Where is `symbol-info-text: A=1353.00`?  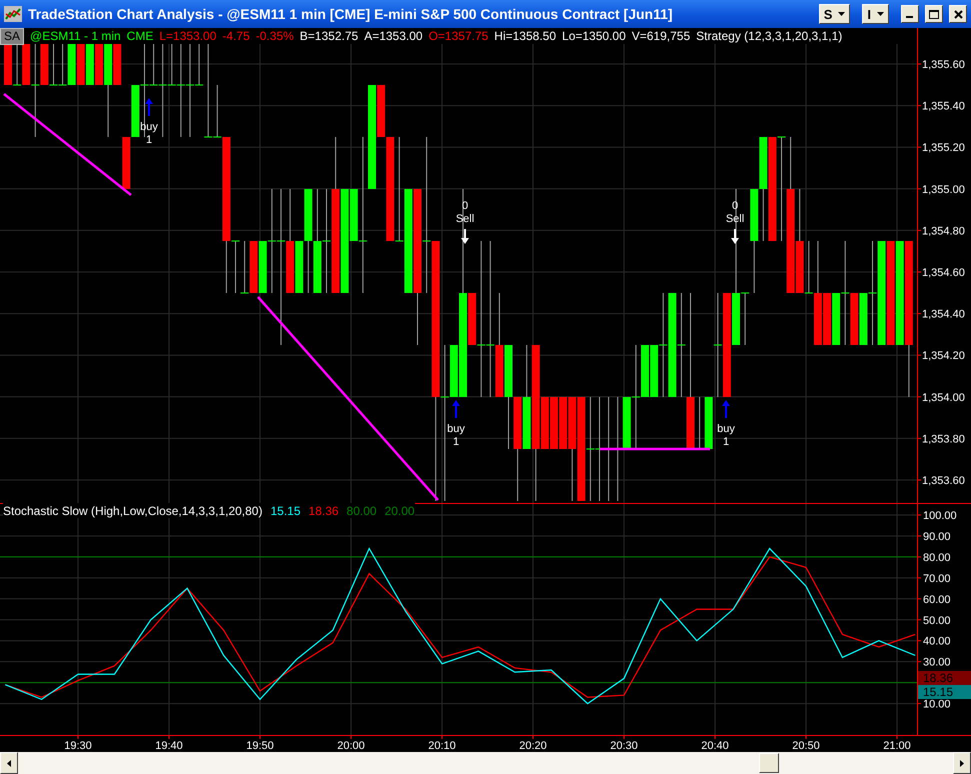
symbol-info-text: A=1353.00 is located at coordinates (393, 36).